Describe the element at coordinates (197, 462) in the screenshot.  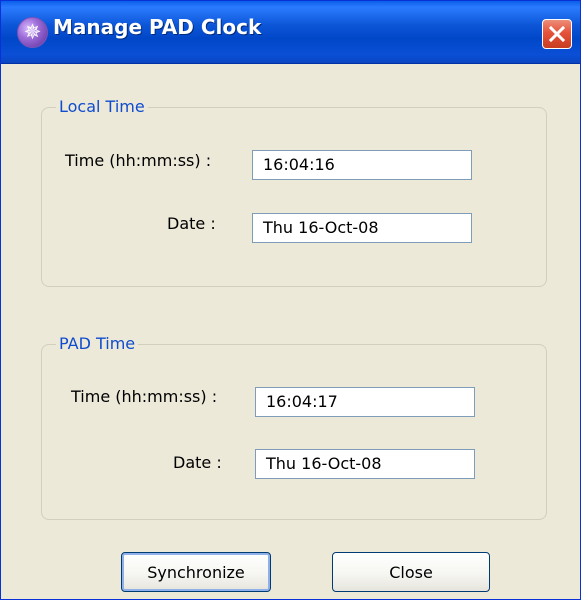
I see `pad-date-label: Date :` at that location.